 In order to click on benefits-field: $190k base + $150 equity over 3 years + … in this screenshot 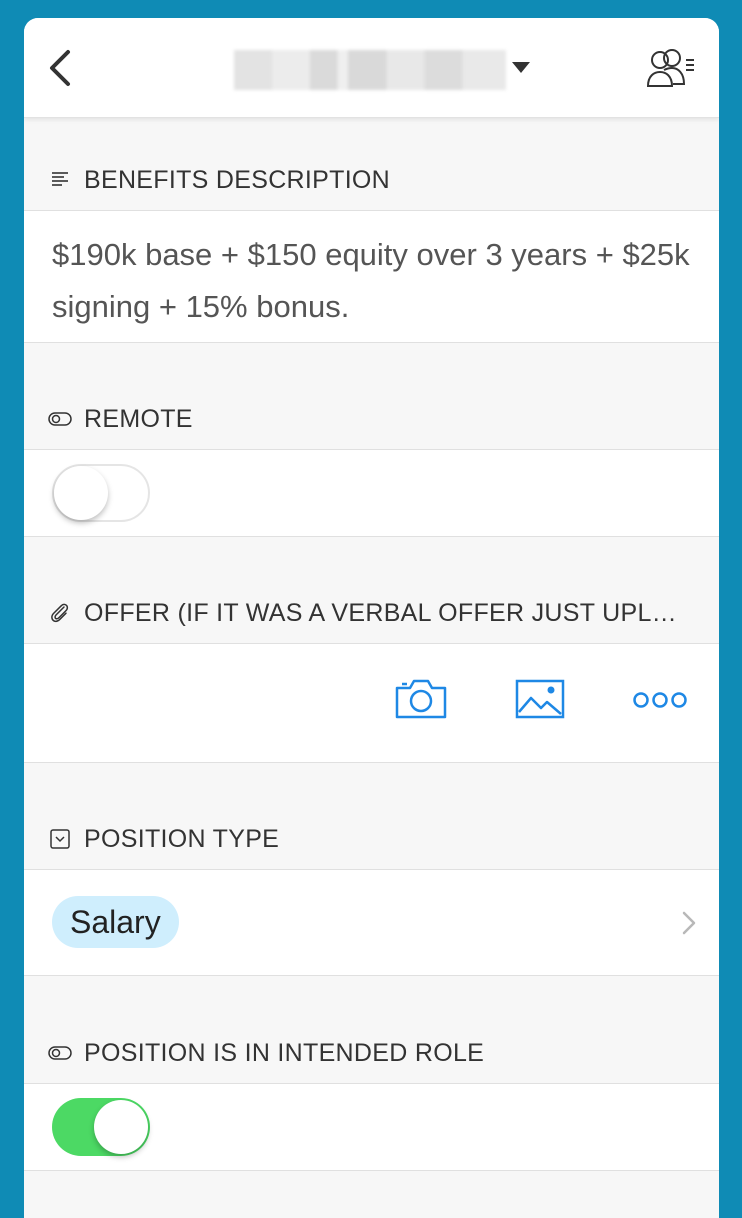, I will do `click(371, 277)`.